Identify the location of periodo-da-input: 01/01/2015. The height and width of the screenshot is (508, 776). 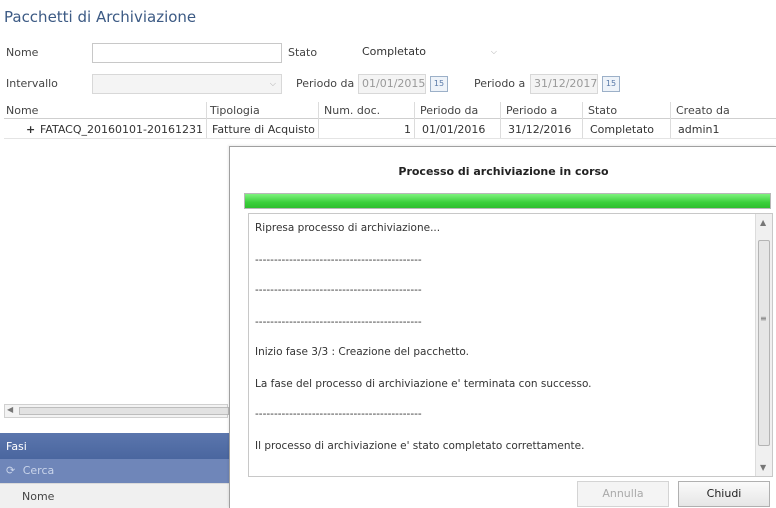
(392, 84).